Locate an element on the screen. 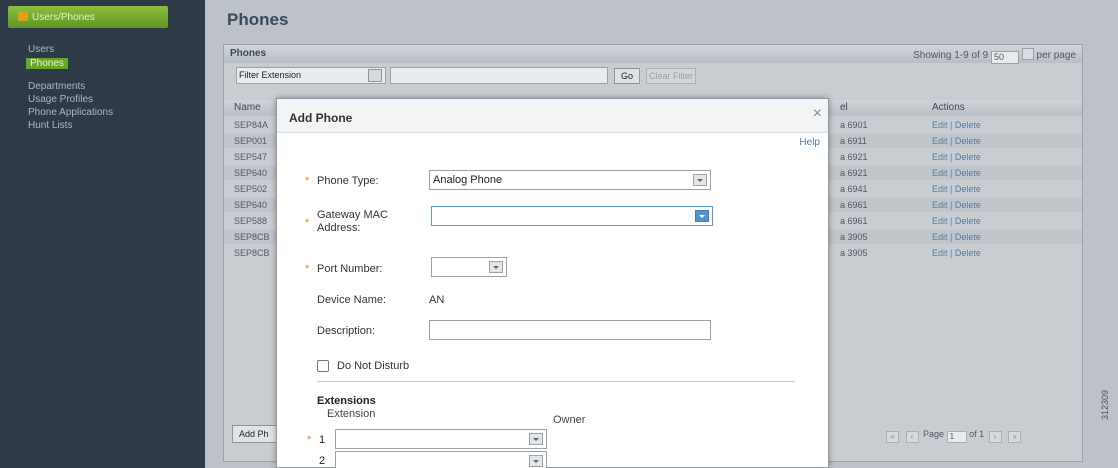 Image resolution: width=1118 pixels, height=468 pixels. gateway-mac-label: Gateway MAC Address: is located at coordinates (352, 222).